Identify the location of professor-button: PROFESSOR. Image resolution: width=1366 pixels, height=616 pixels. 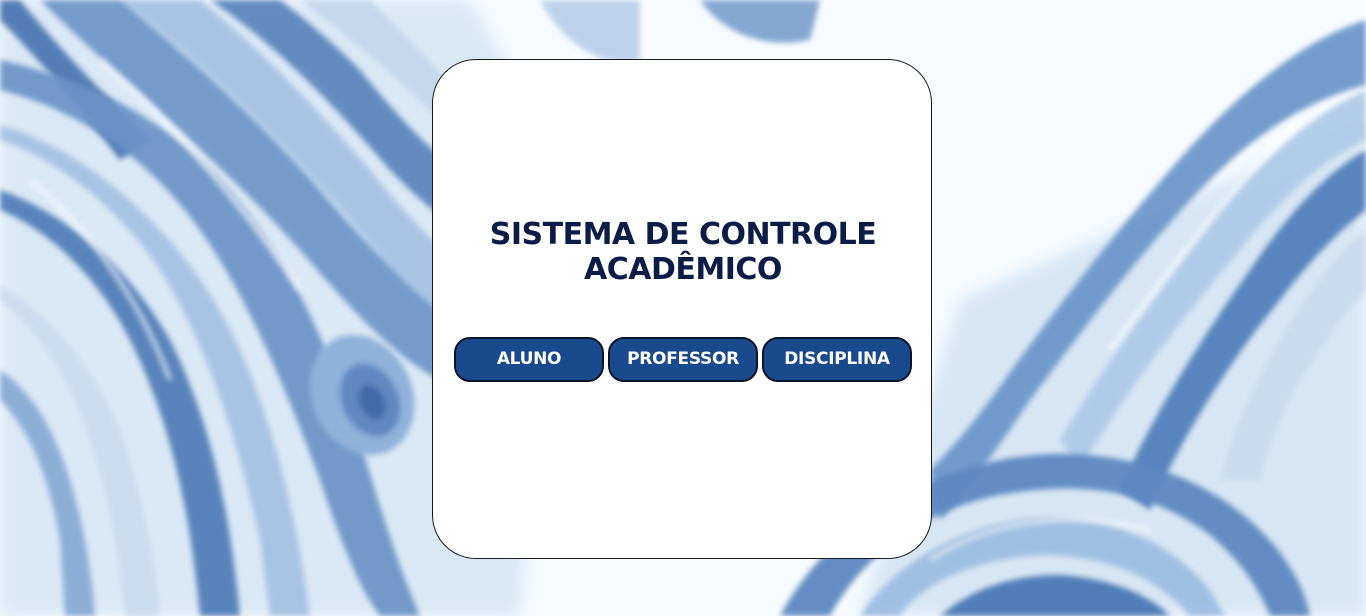
(683, 359).